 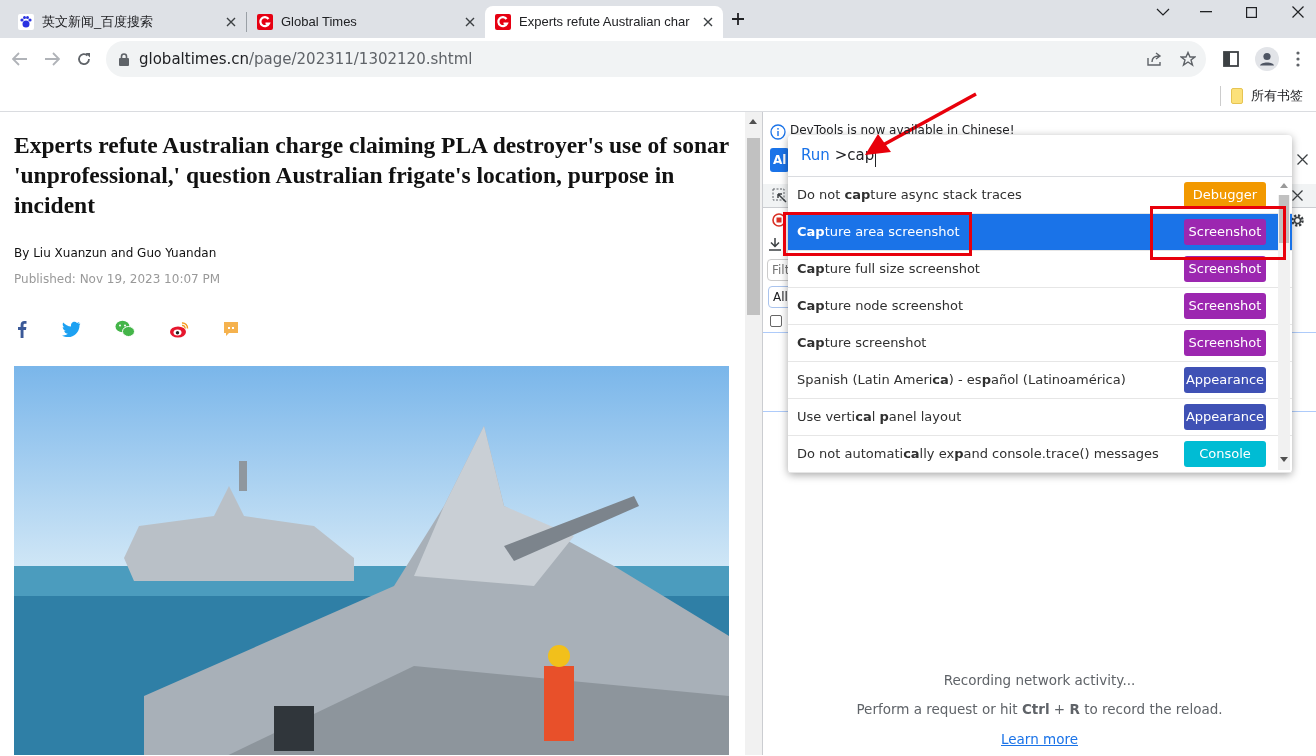 I want to click on command-item: Capture area screenshot Screenshot, so click(x=1040, y=232).